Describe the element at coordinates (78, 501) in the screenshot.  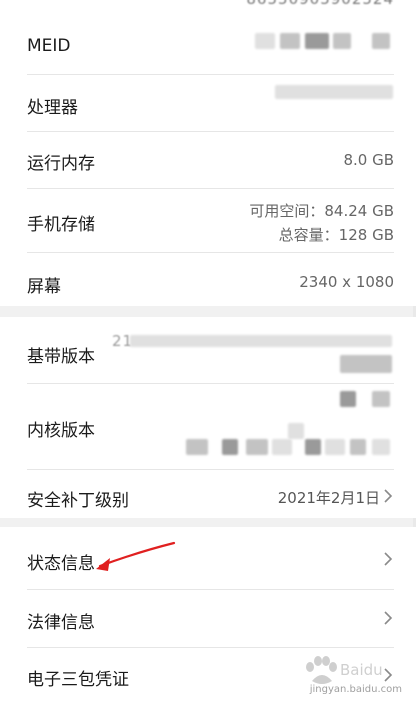
I see `security-patch-label: 安全补丁级别` at that location.